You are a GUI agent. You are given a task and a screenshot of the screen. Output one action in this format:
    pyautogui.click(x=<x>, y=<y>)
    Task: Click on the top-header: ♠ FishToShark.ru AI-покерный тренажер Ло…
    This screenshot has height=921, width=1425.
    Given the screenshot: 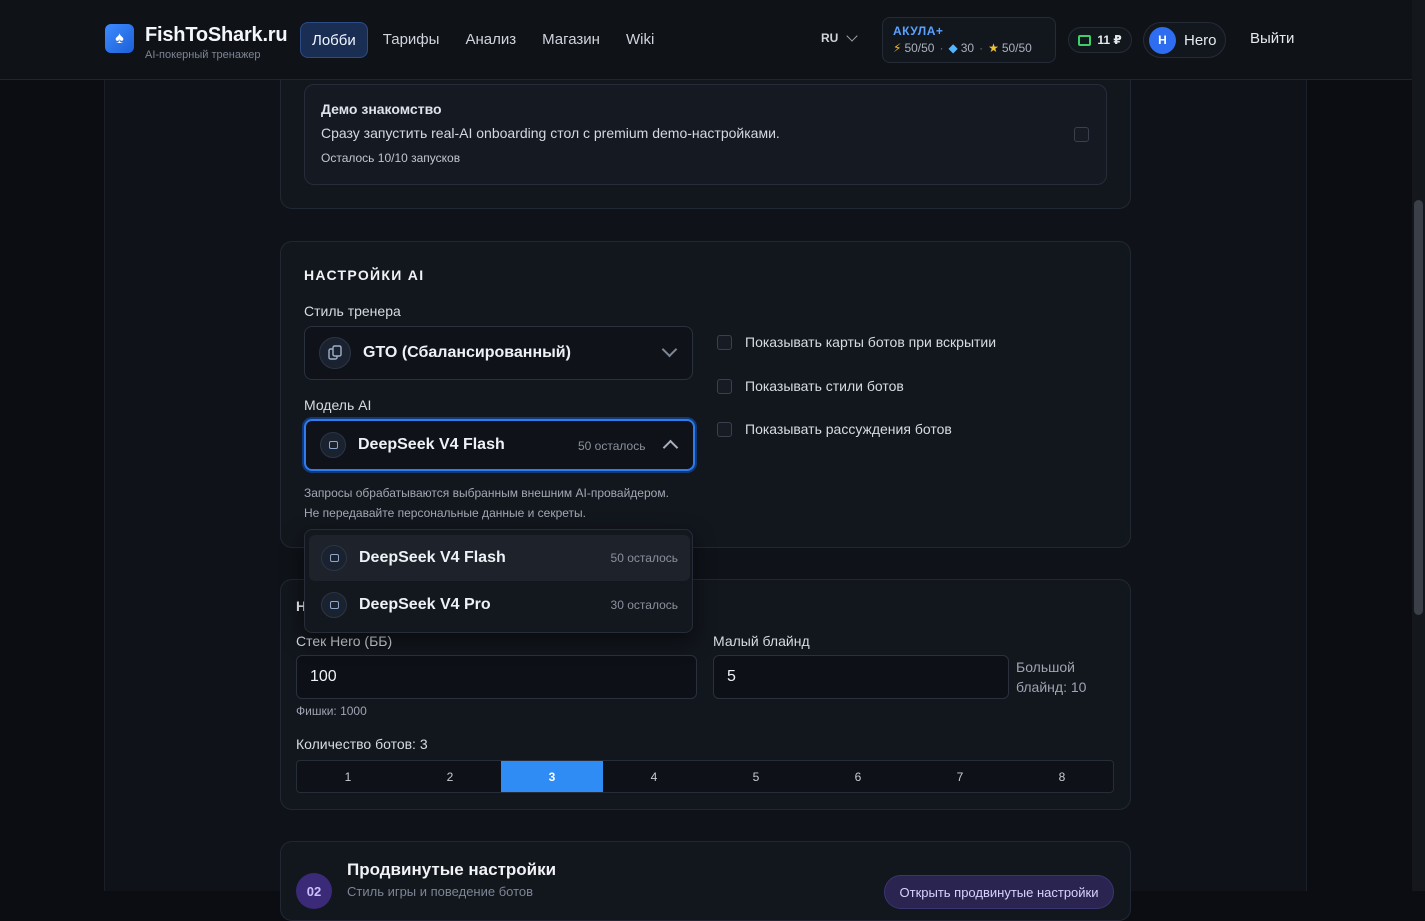 What is the action you would take?
    pyautogui.click(x=706, y=40)
    